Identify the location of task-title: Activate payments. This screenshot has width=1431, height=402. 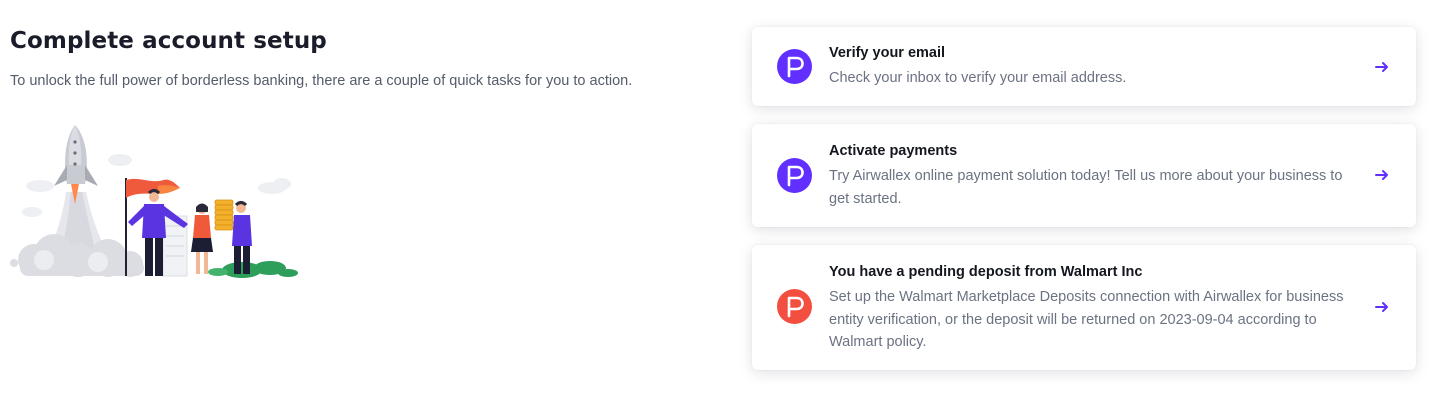
(893, 151).